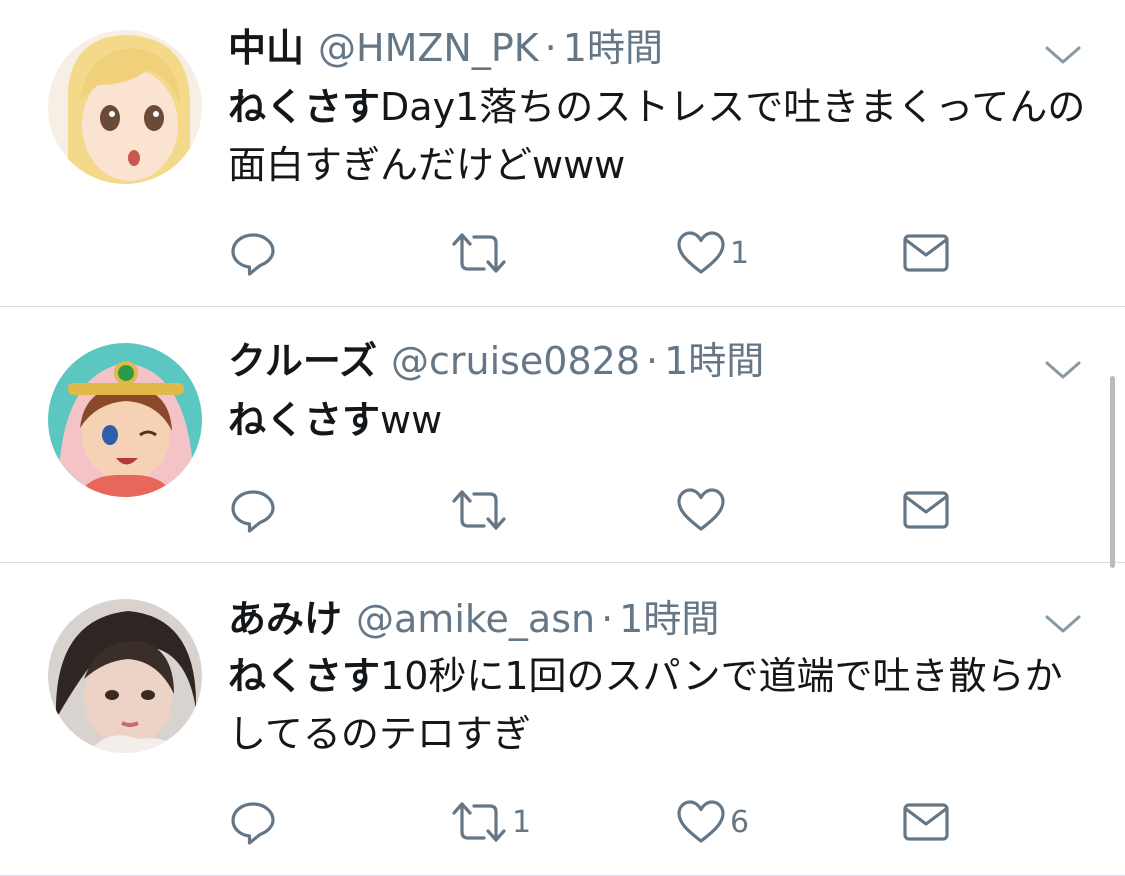 This screenshot has height=876, width=1125. I want to click on user-handle: @amike_asn, so click(475, 619).